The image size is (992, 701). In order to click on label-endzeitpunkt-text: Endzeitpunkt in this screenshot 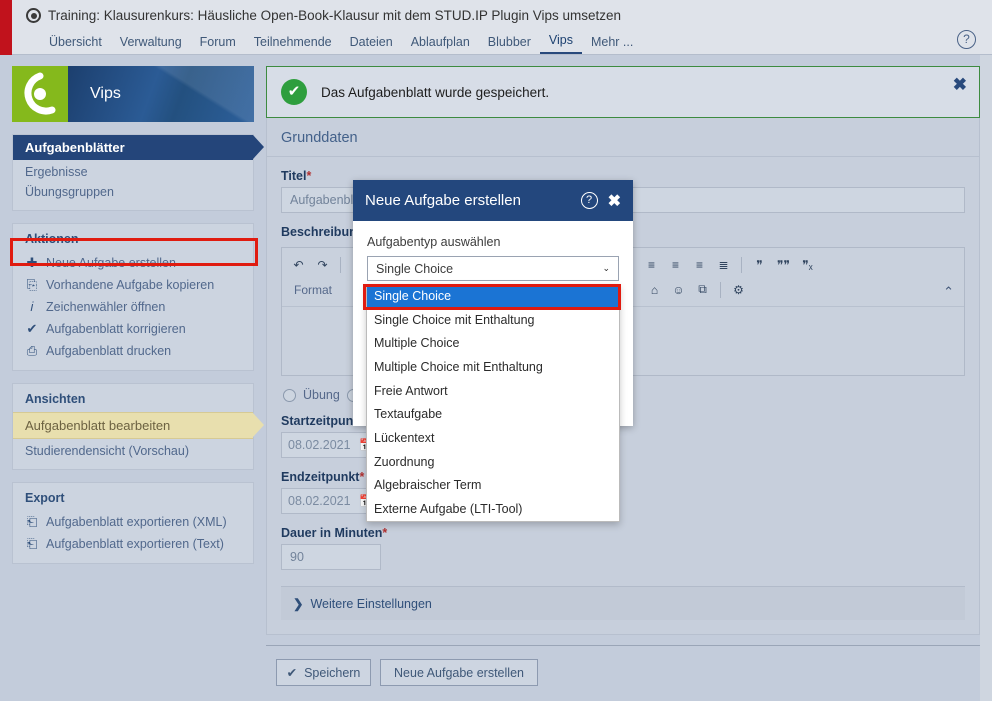, I will do `click(320, 477)`.